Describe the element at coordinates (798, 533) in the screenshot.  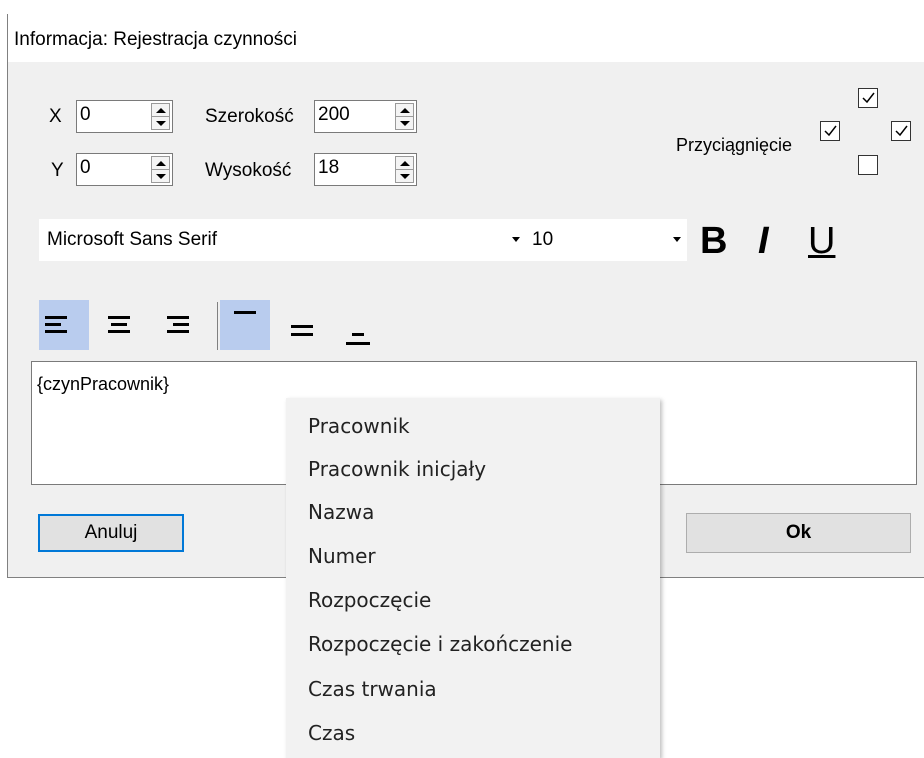
I see `ok-button: Ok` at that location.